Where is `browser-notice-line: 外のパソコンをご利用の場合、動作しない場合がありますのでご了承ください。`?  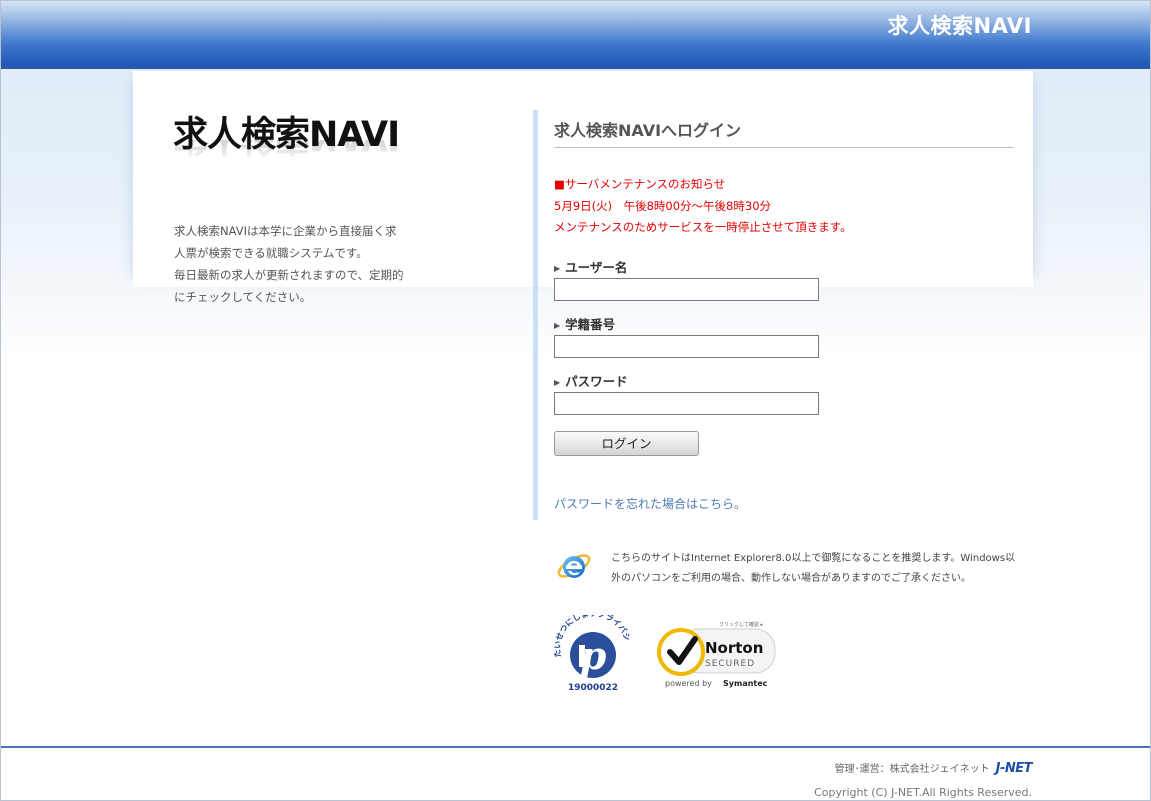 browser-notice-line: 外のパソコンをご利用の場合、動作しない場合がありますのでご了承ください。 is located at coordinates (791, 578).